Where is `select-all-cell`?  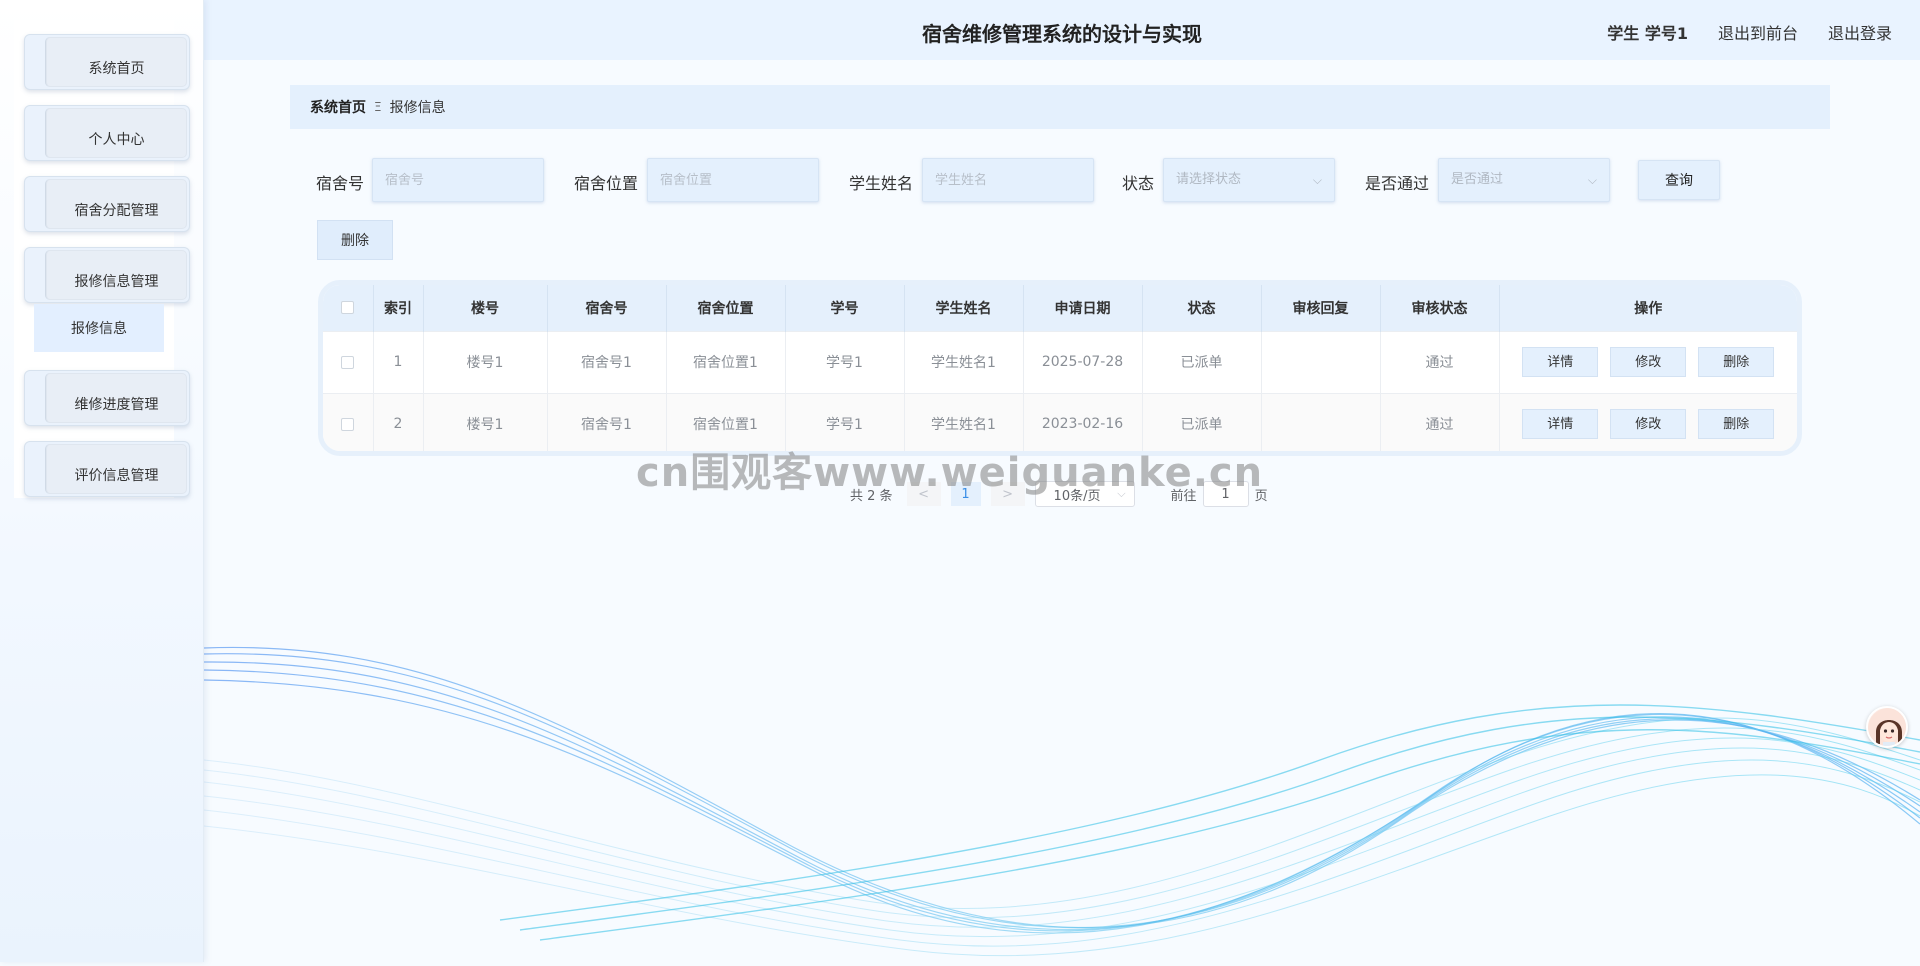
select-all-cell is located at coordinates (348, 308).